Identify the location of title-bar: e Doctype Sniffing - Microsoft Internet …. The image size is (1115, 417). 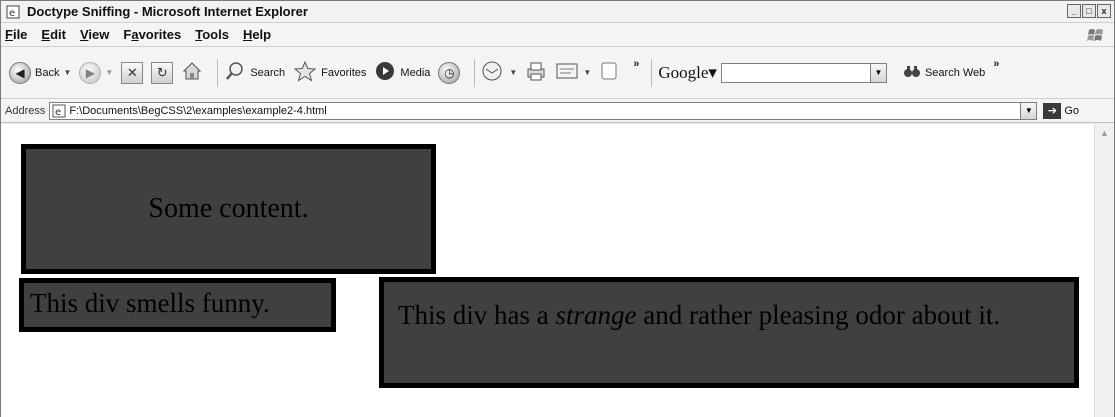
(557, 12).